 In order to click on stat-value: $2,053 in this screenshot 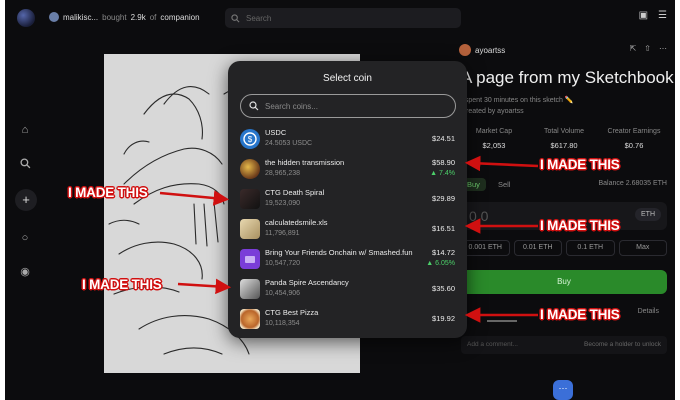, I will do `click(494, 145)`.